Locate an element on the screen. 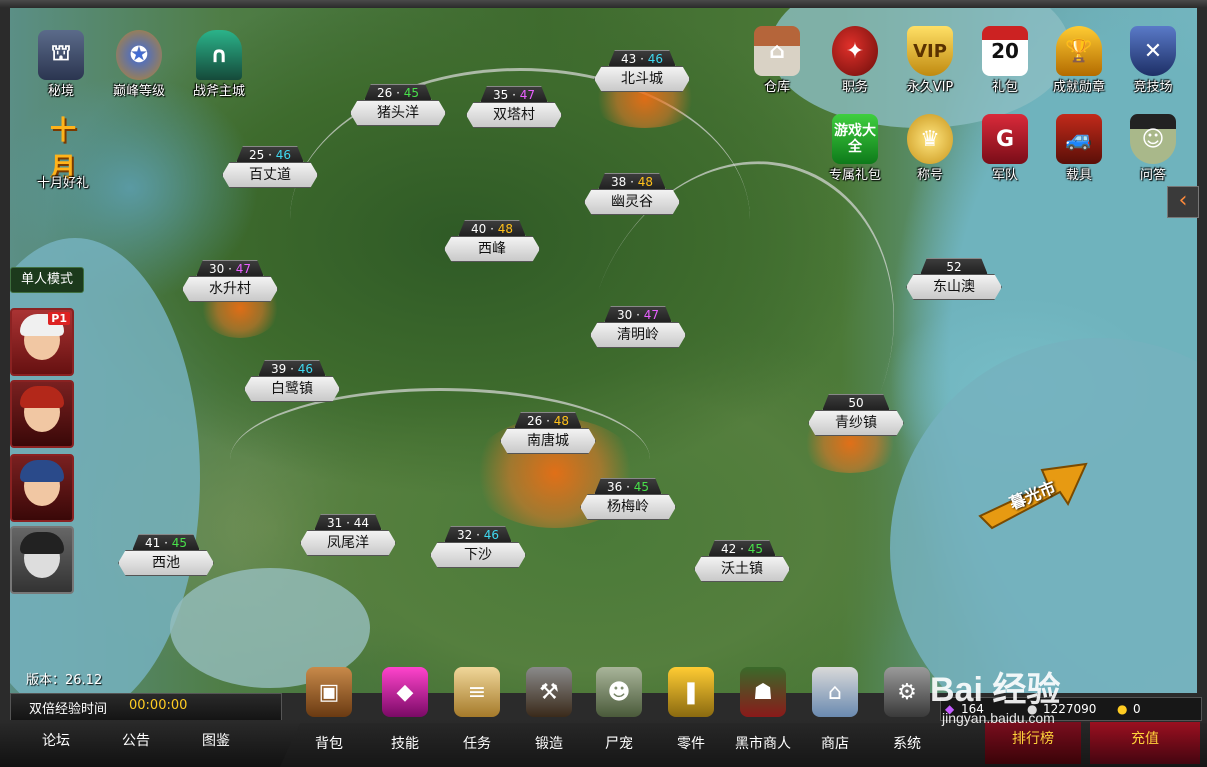 The height and width of the screenshot is (767, 1207). location-name: 猪头洋 is located at coordinates (398, 113).